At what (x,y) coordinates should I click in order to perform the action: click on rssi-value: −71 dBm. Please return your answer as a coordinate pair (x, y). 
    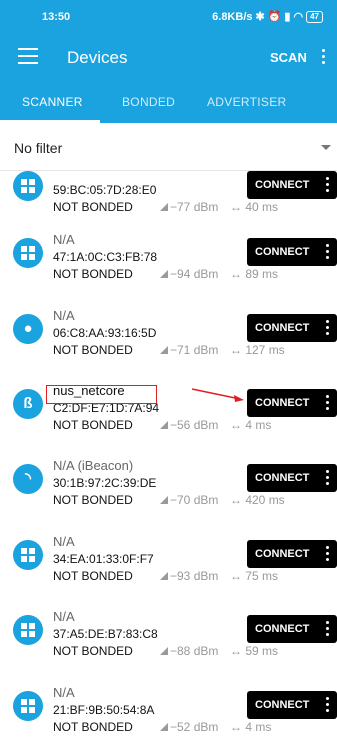
    Looking at the image, I should click on (189, 350).